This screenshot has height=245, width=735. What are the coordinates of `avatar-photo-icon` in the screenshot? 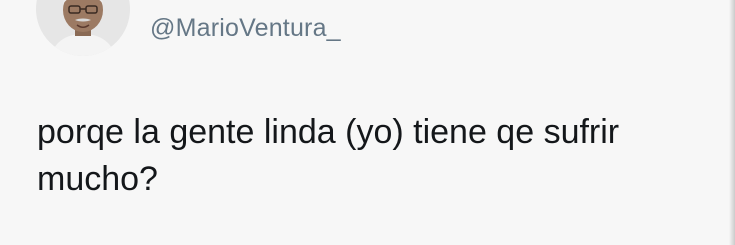 It's located at (83, 28).